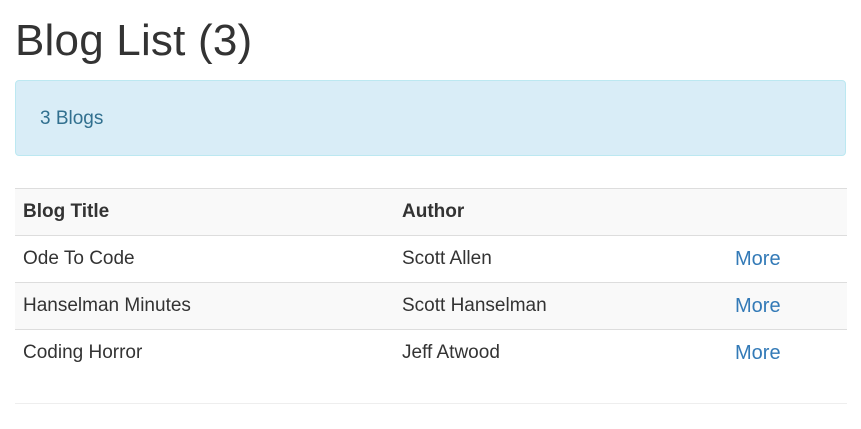 The height and width of the screenshot is (429, 861). I want to click on author-cell: Scott Allen, so click(560, 259).